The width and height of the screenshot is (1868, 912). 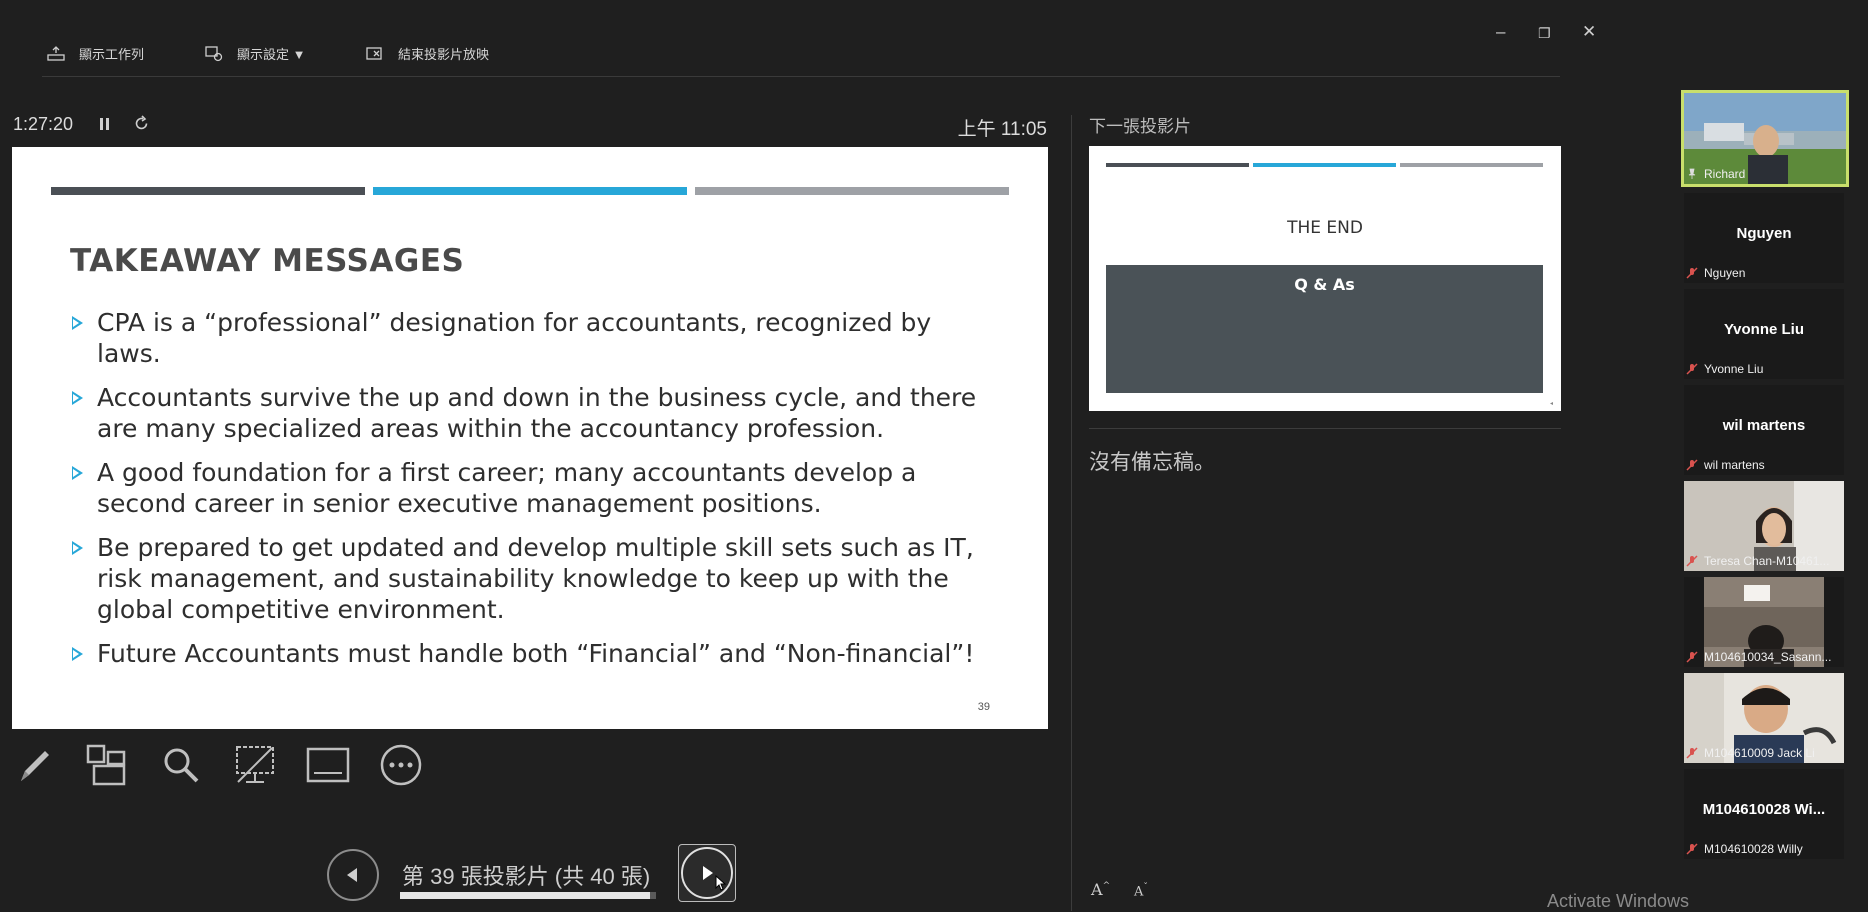 I want to click on participant-name: wil martens, so click(x=1734, y=465).